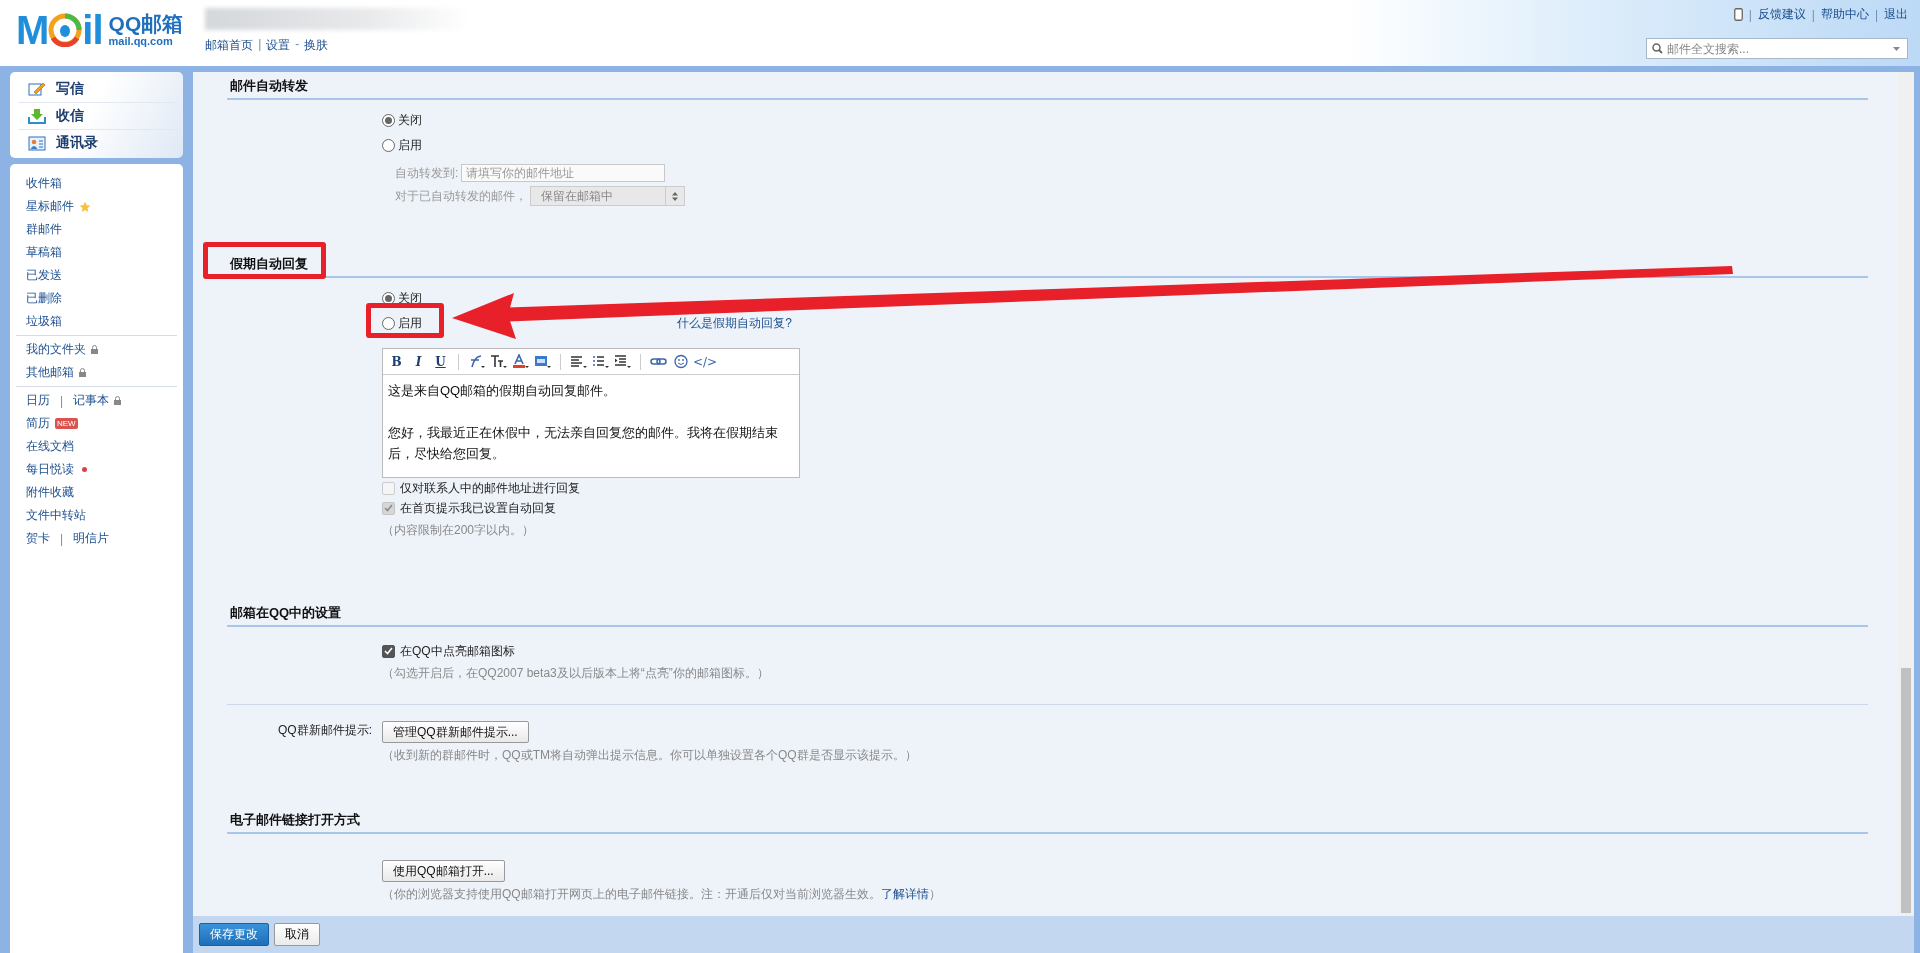 This screenshot has width=1920, height=953. Describe the element at coordinates (50, 446) in the screenshot. I see `folder-link: 在线文档` at that location.